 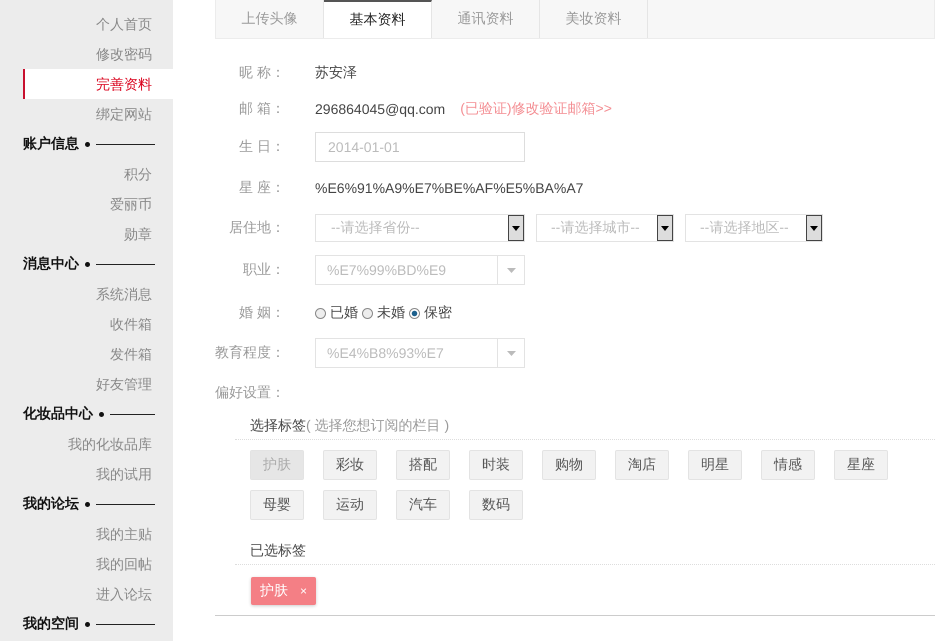 What do you see at coordinates (51, 624) in the screenshot?
I see `section-heading: 我的空间` at bounding box center [51, 624].